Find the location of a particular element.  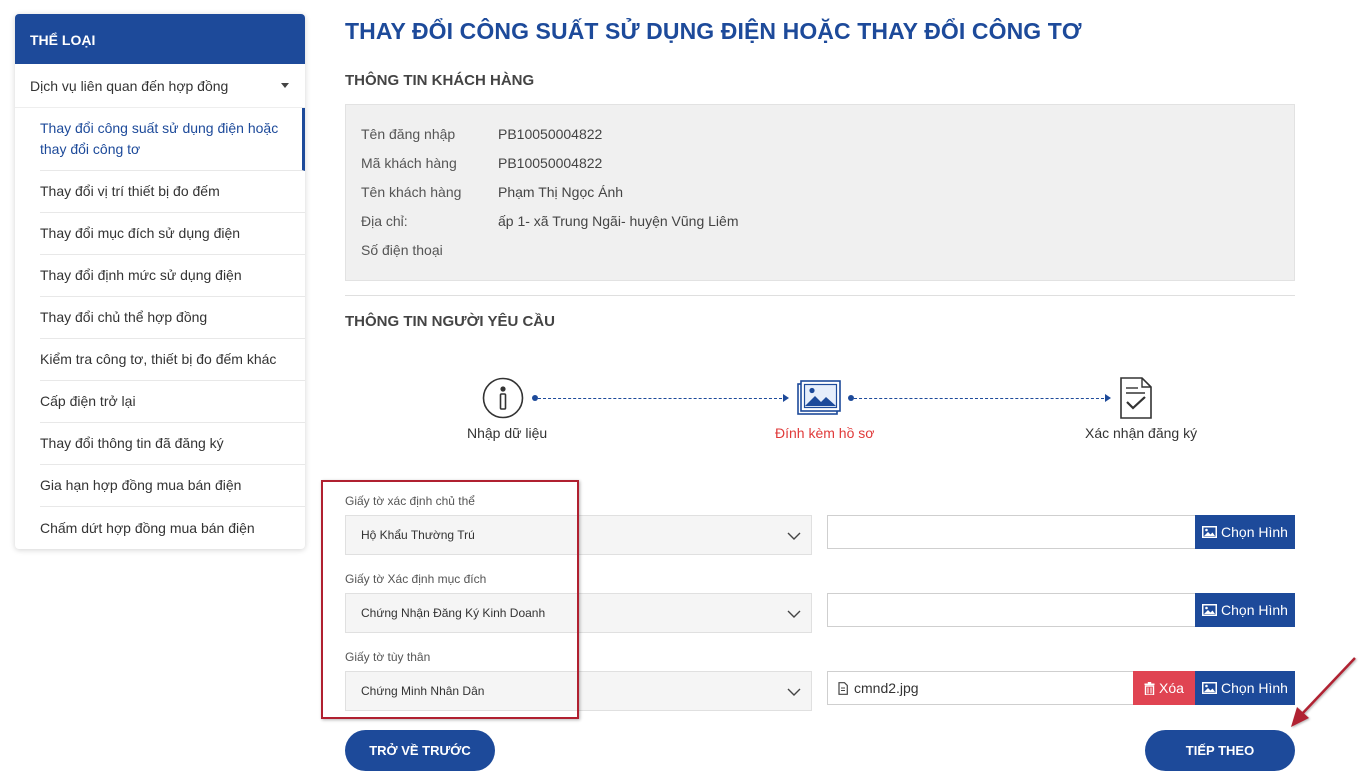

delete-file-button: Xóa is located at coordinates (1164, 688).